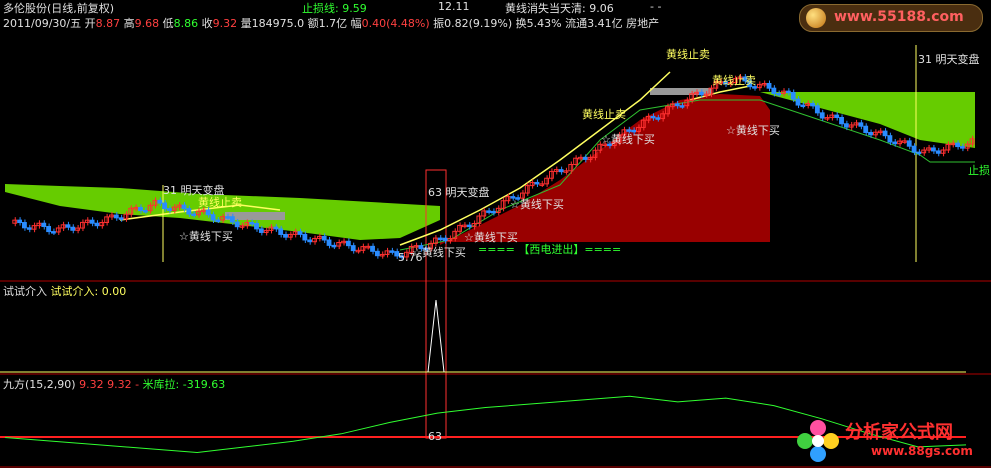 This screenshot has height=468, width=991. I want to click on low-label: 低, so click(168, 23).